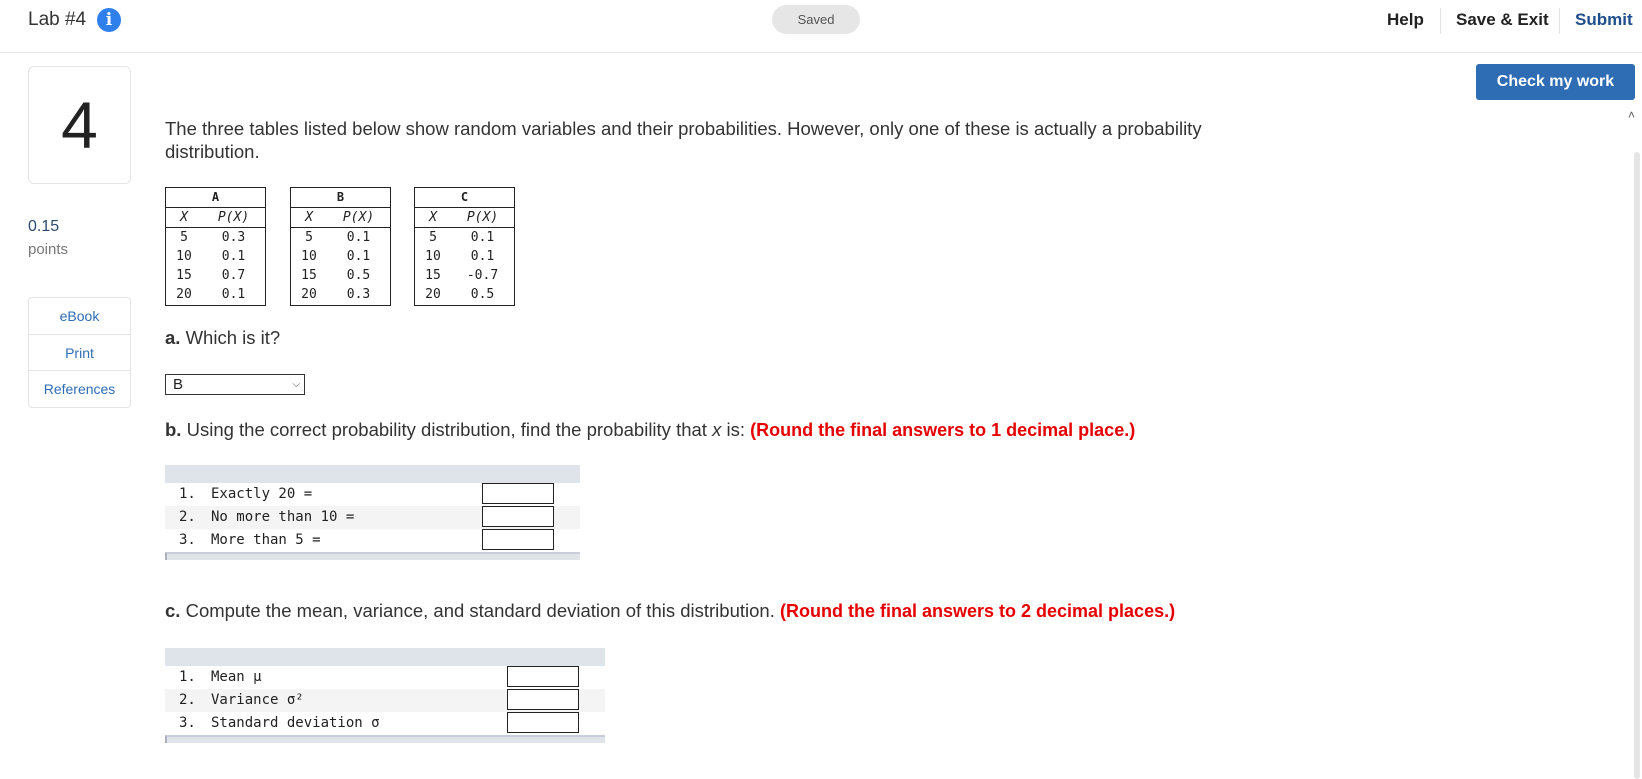 Image resolution: width=1642 pixels, height=779 pixels. I want to click on scroll-up-icon: ˄, so click(1631, 115).